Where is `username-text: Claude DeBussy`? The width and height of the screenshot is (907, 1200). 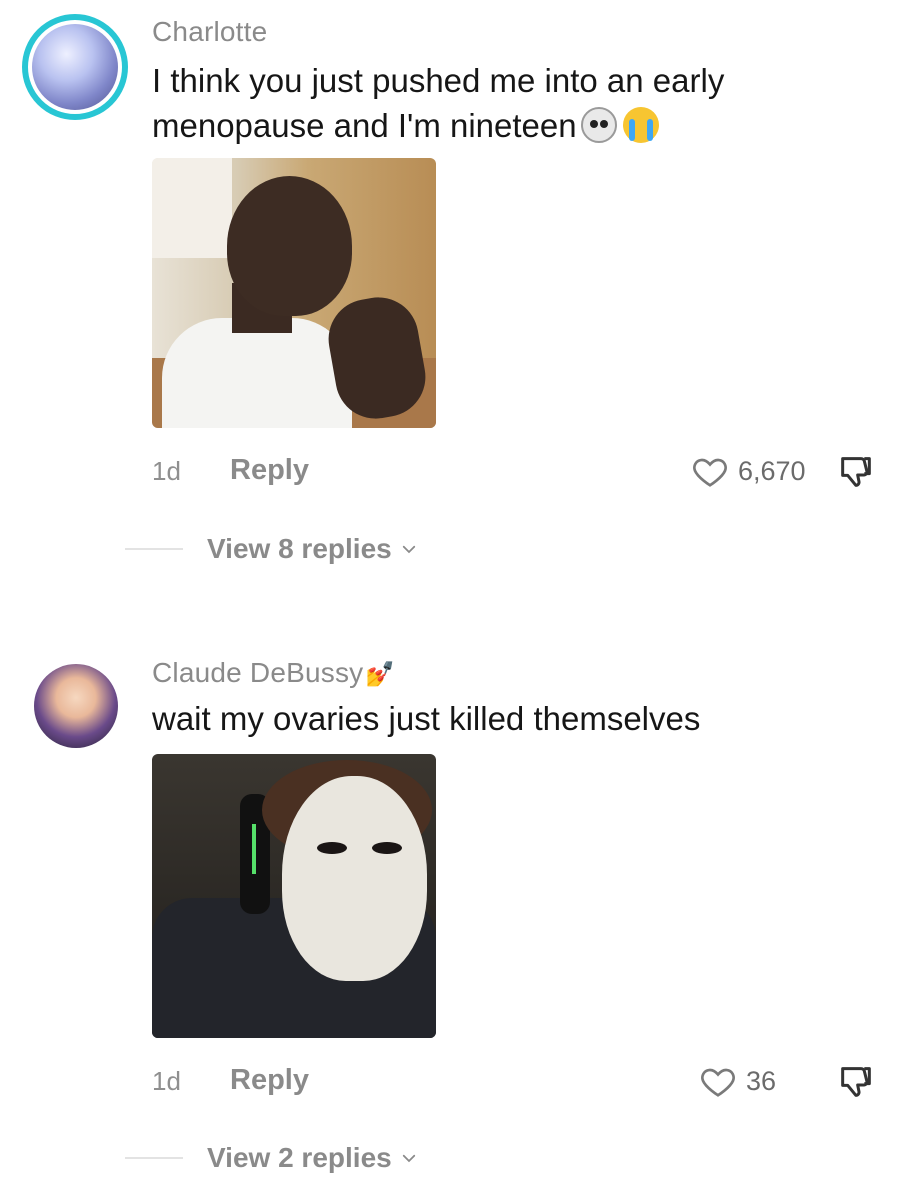 username-text: Claude DeBussy is located at coordinates (258, 672).